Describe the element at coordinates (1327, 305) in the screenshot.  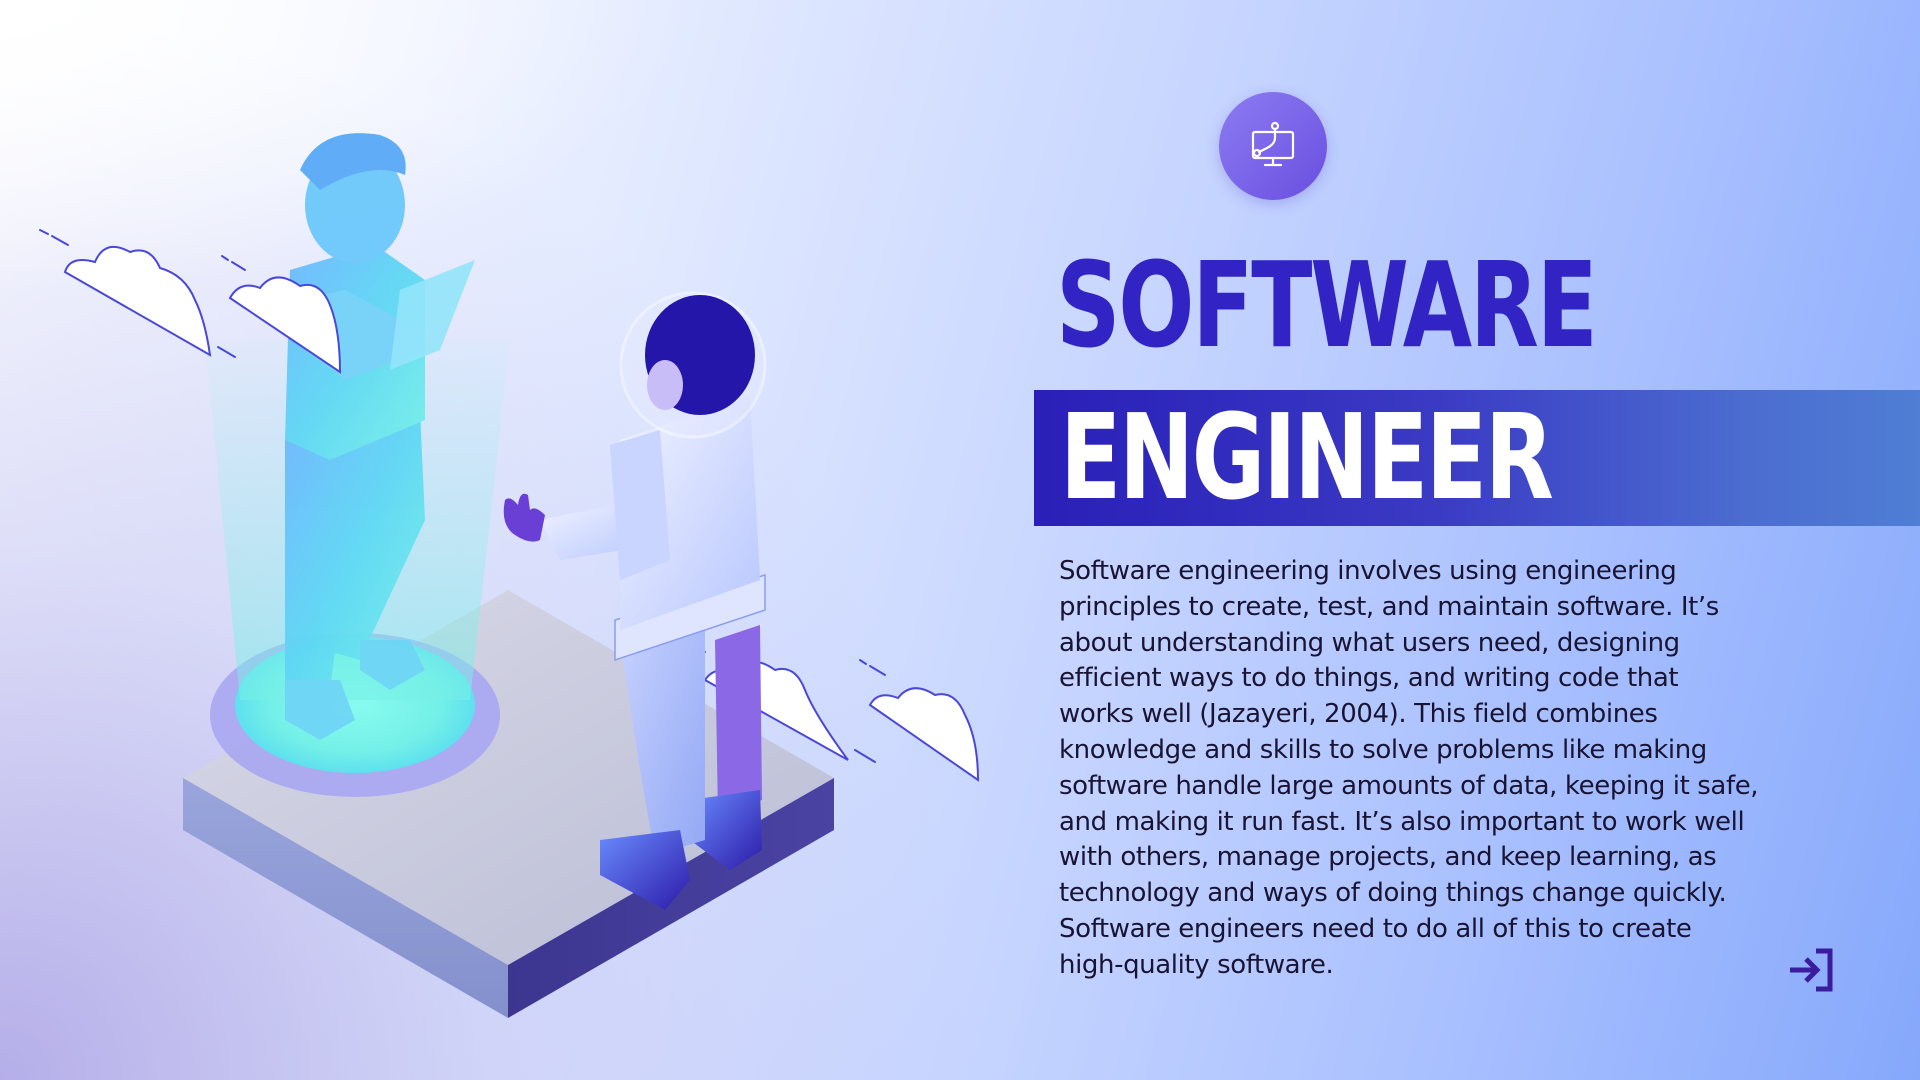
I see `title-line-software: SOFTWARE` at that location.